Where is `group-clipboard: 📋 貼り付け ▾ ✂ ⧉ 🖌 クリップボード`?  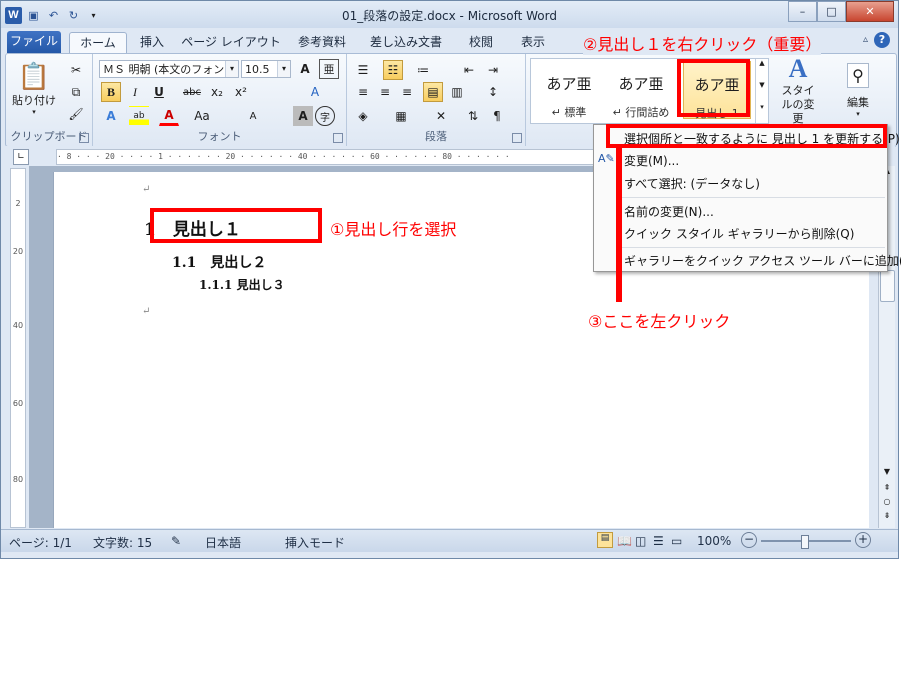
group-clipboard: 📋 貼り付け ▾ ✂ ⧉ 🖌 クリップボード is located at coordinates (49, 100).